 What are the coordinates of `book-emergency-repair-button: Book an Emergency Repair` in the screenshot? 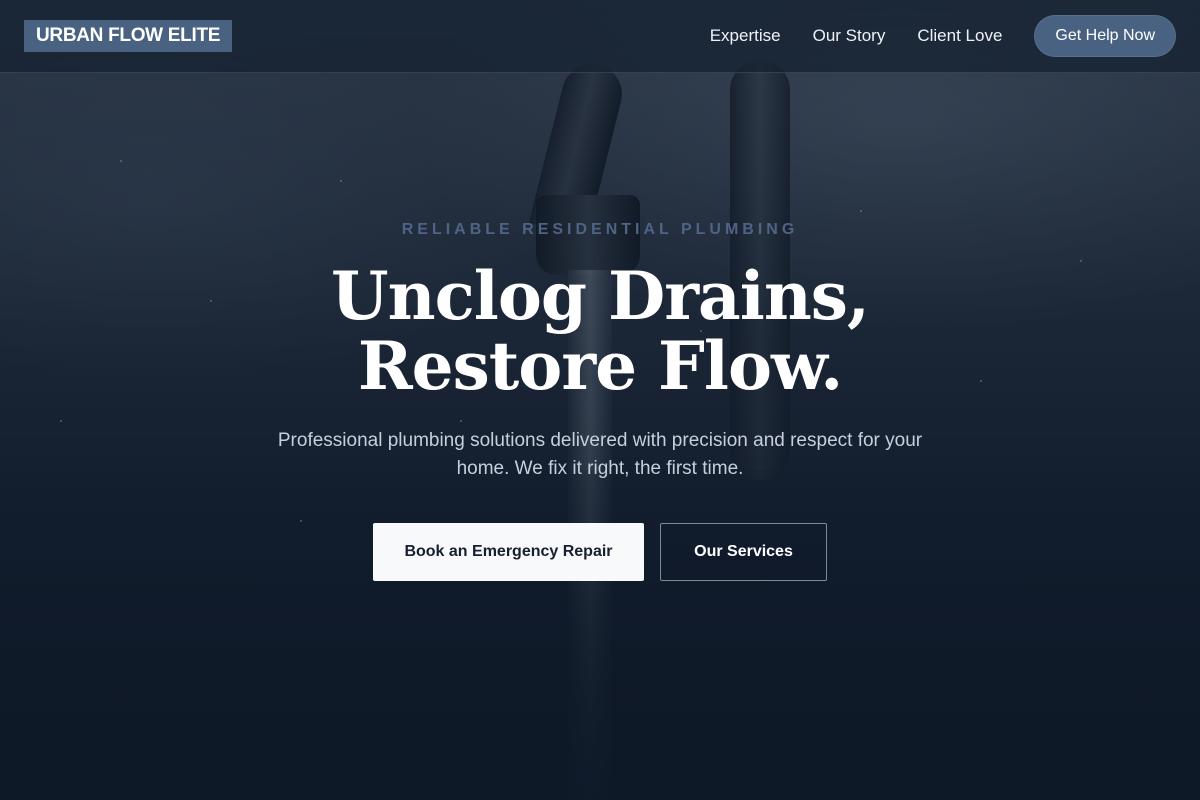 It's located at (508, 552).